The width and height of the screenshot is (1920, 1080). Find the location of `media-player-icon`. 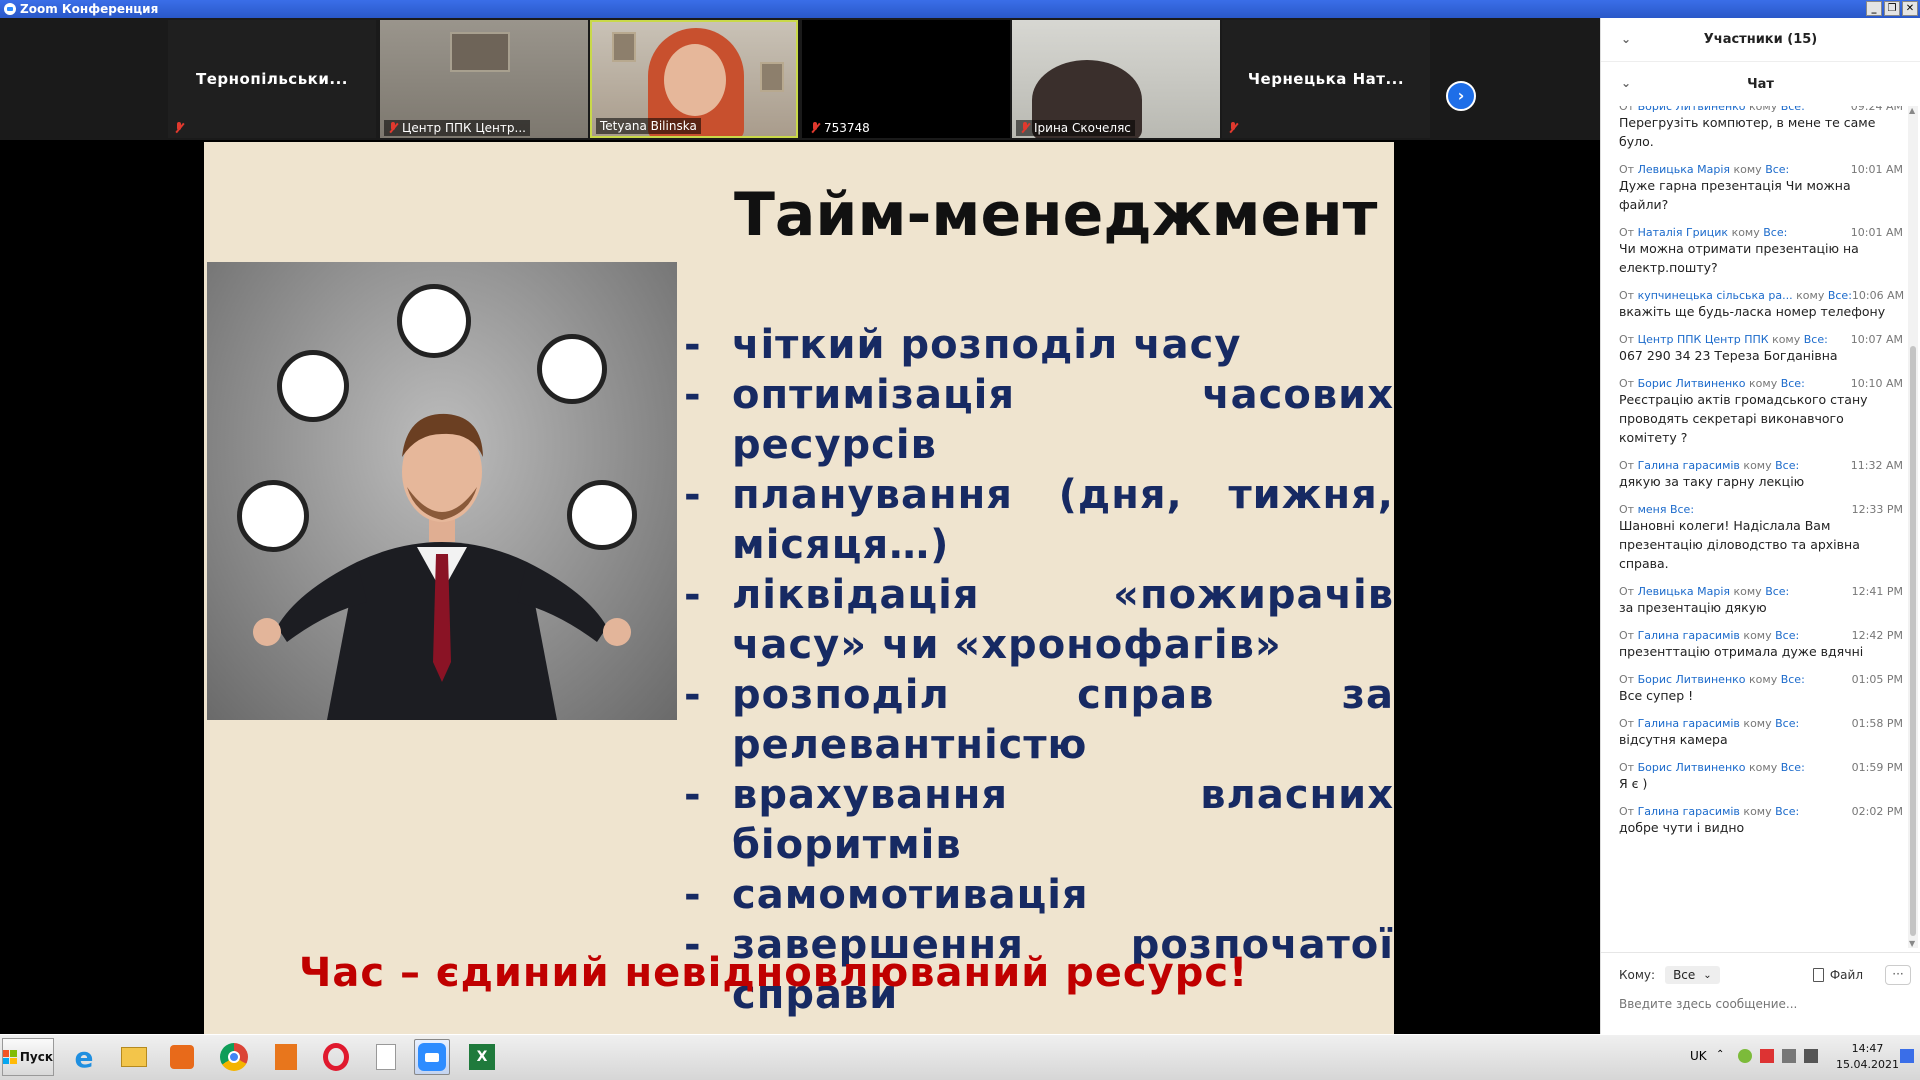

media-player-icon is located at coordinates (182, 1057).